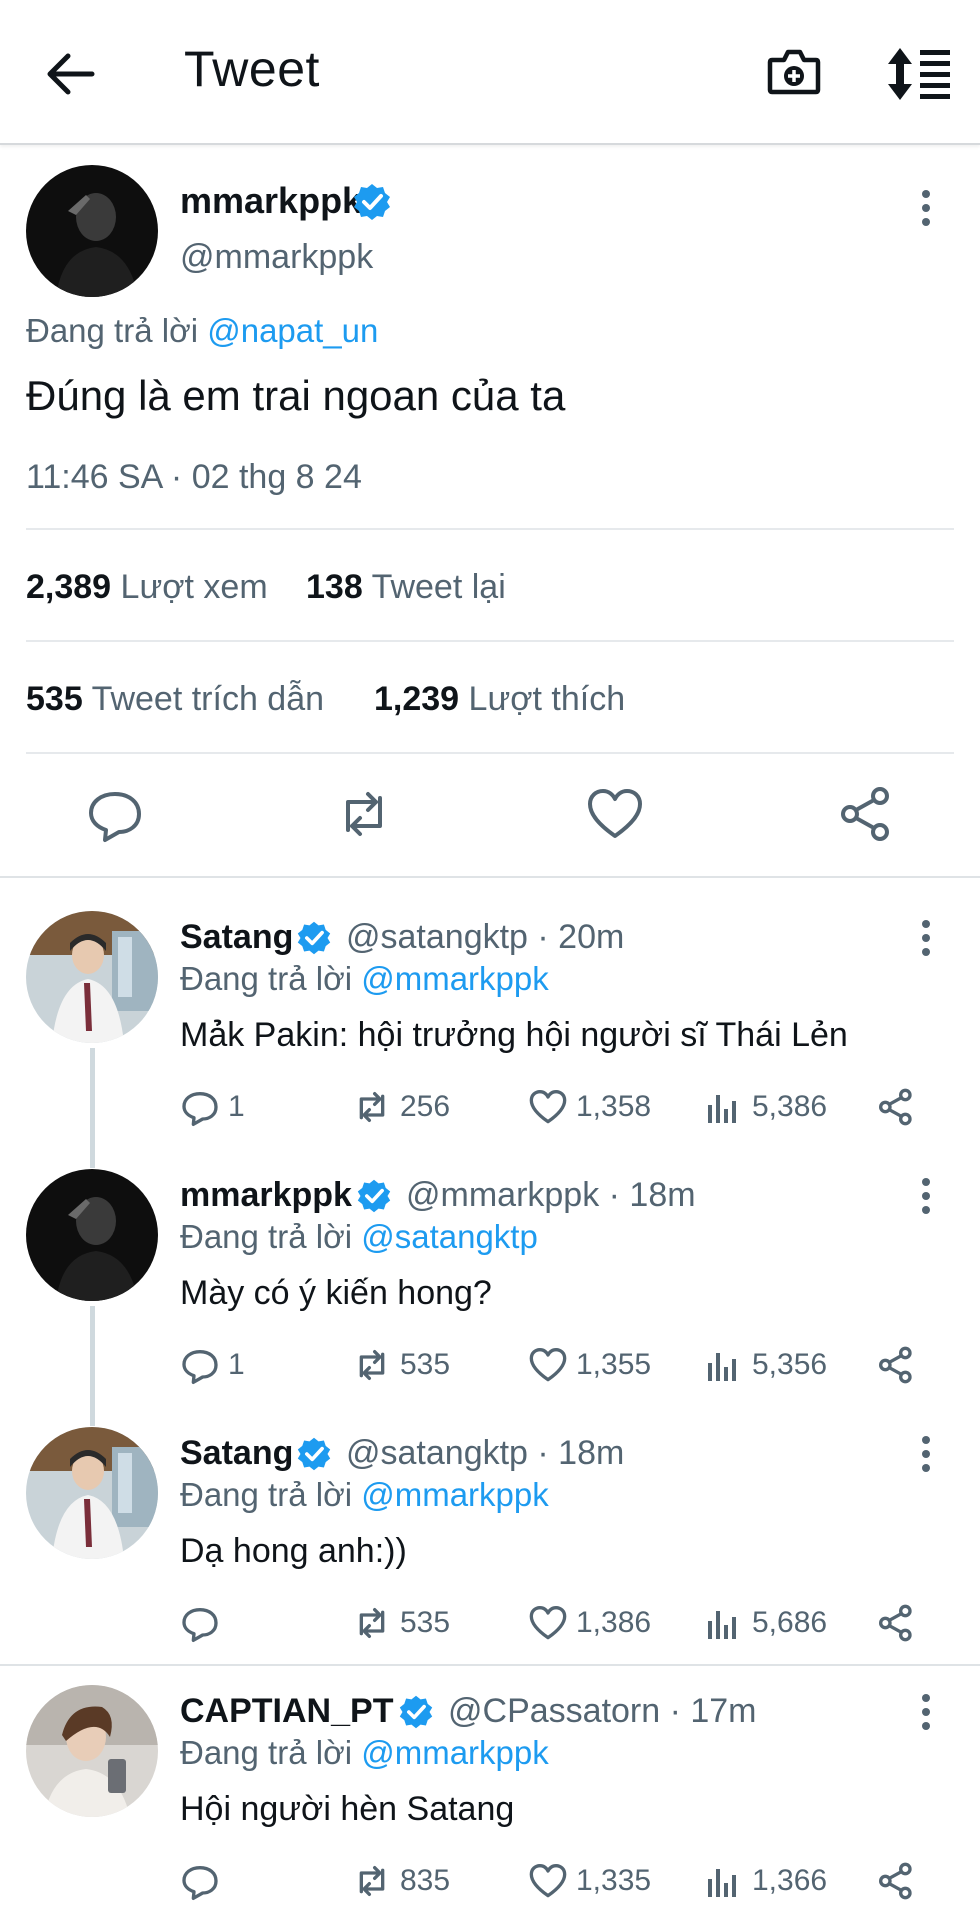 The height and width of the screenshot is (1920, 980). Describe the element at coordinates (490, 72) in the screenshot. I see `top-app-bar: Tweet` at that location.